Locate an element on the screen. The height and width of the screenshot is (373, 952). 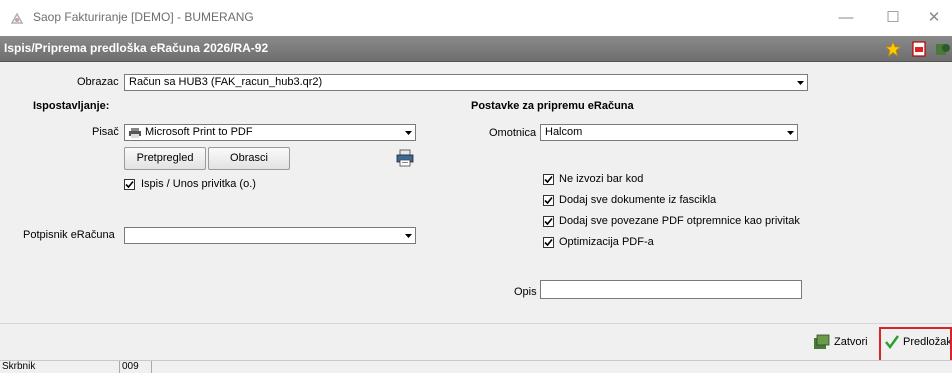
exit-icon is located at coordinates (943, 49).